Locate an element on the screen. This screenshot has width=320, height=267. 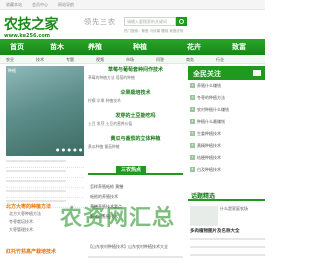
headline-sub: 柠檬 伞果 种植技术 is located at coordinates (135, 102).